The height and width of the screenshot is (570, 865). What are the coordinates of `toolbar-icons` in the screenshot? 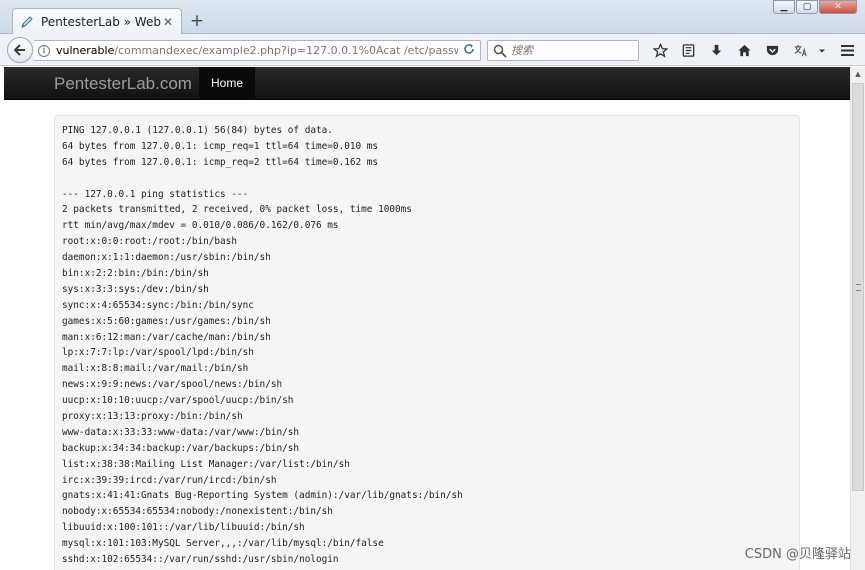 It's located at (738, 50).